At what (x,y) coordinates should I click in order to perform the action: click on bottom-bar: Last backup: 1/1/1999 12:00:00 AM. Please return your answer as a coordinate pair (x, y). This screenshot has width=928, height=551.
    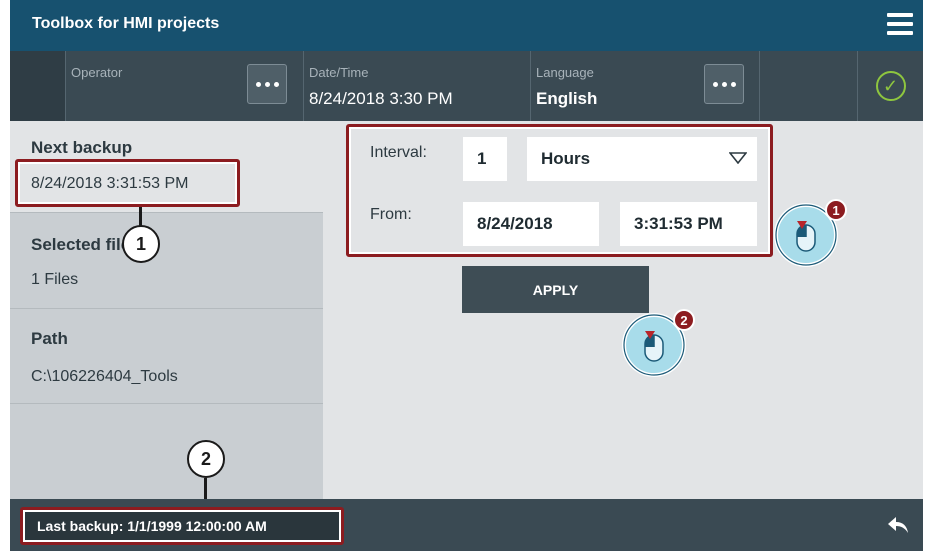
    Looking at the image, I should click on (466, 525).